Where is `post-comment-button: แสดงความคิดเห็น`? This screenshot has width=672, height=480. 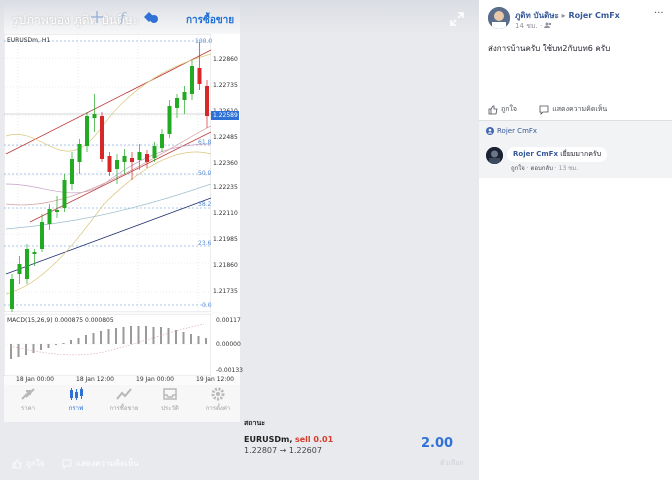
post-comment-button: แสดงความคิดเห็น is located at coordinates (578, 109).